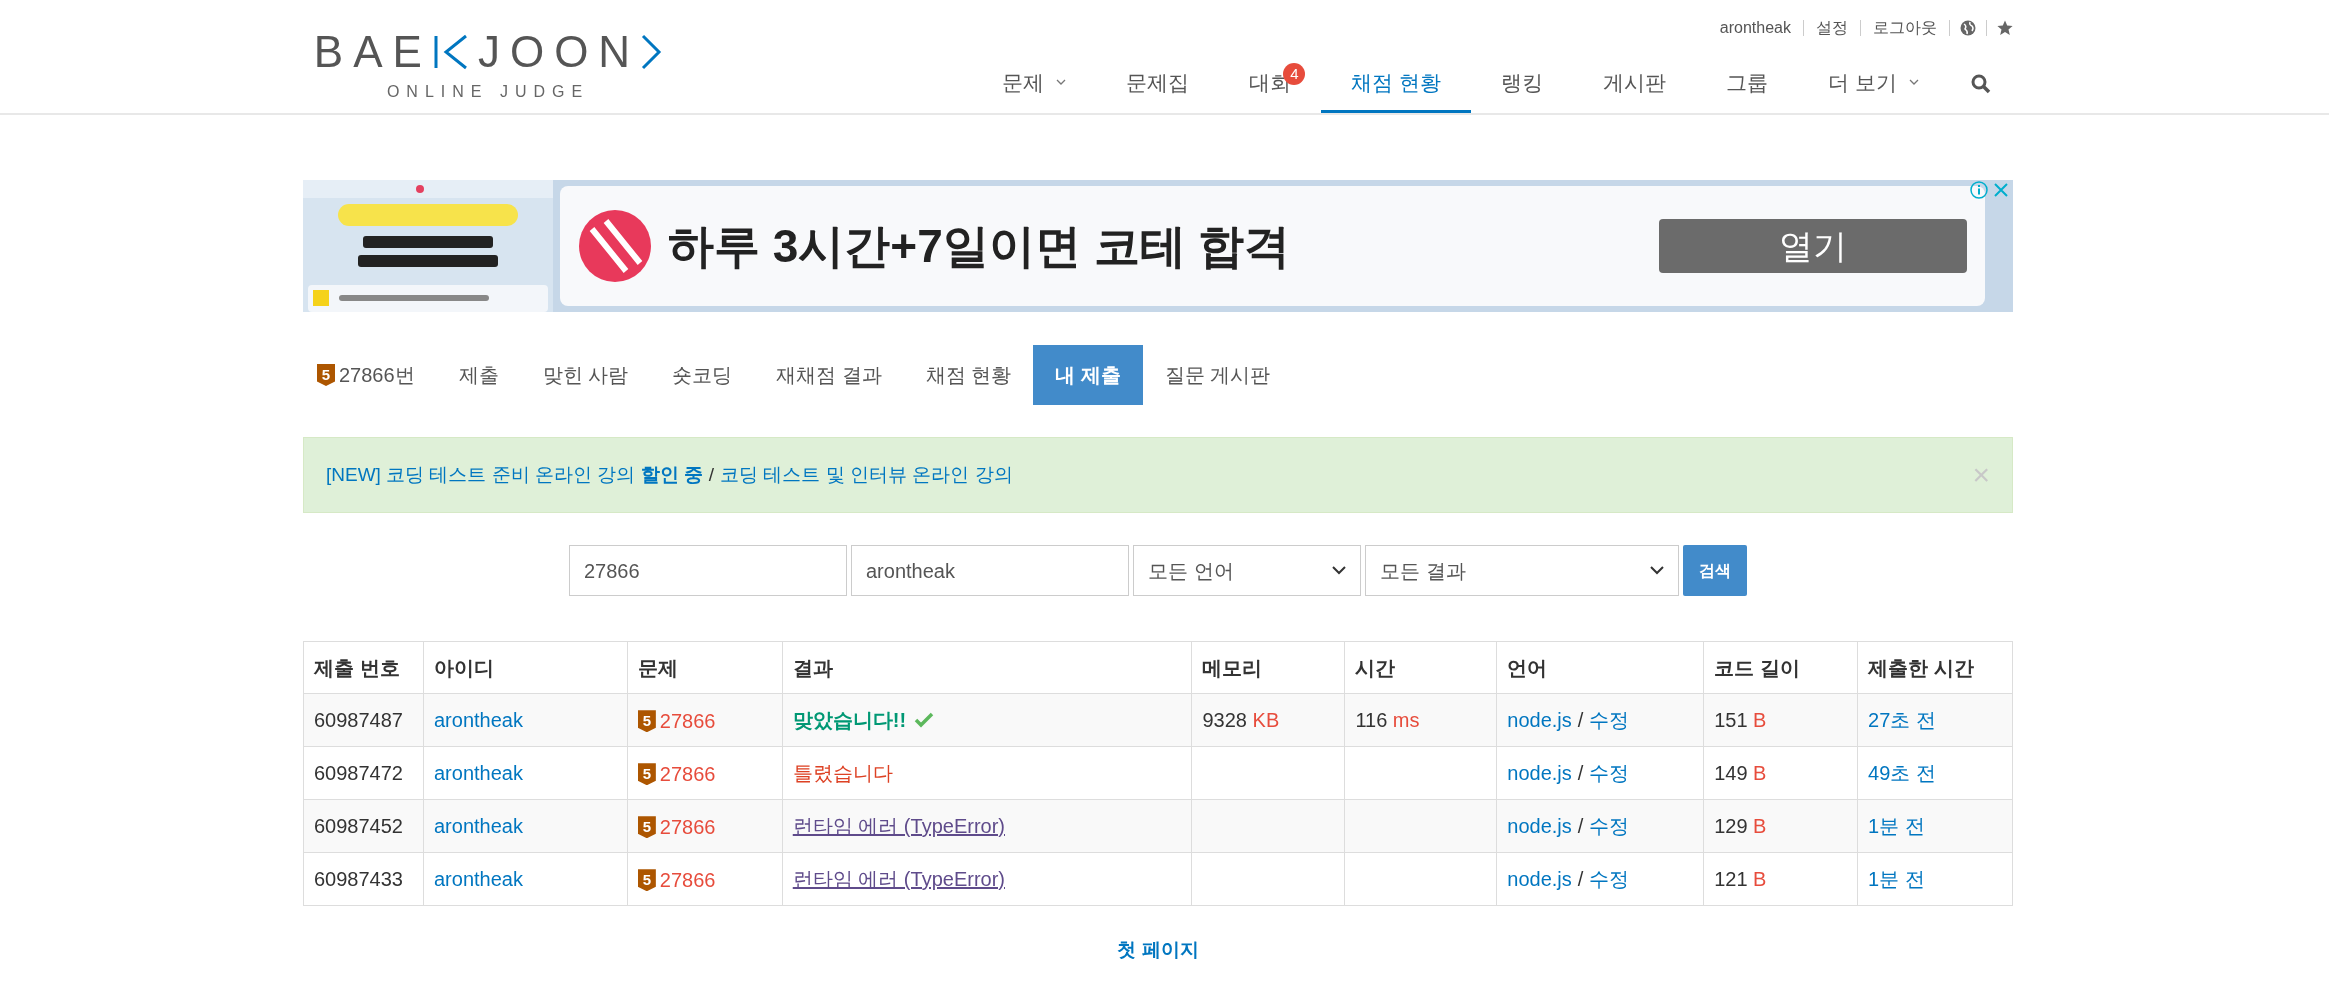  Describe the element at coordinates (705, 667) in the screenshot. I see `column-header: 문제` at that location.